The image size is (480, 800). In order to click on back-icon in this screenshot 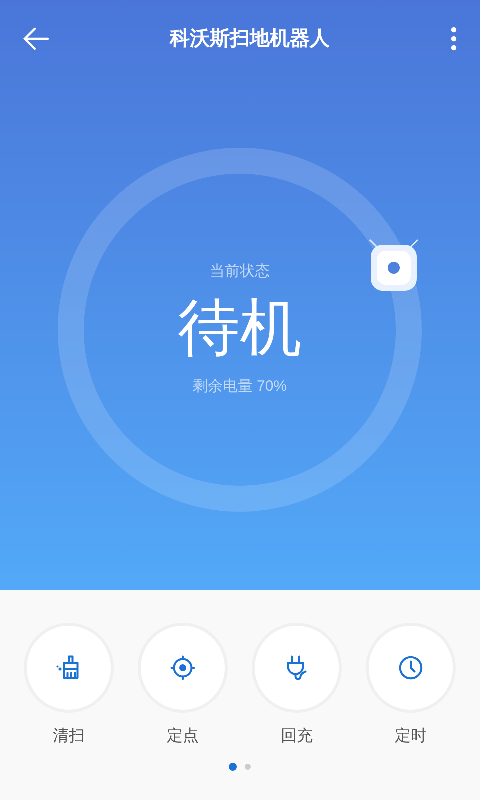, I will do `click(36, 39)`.